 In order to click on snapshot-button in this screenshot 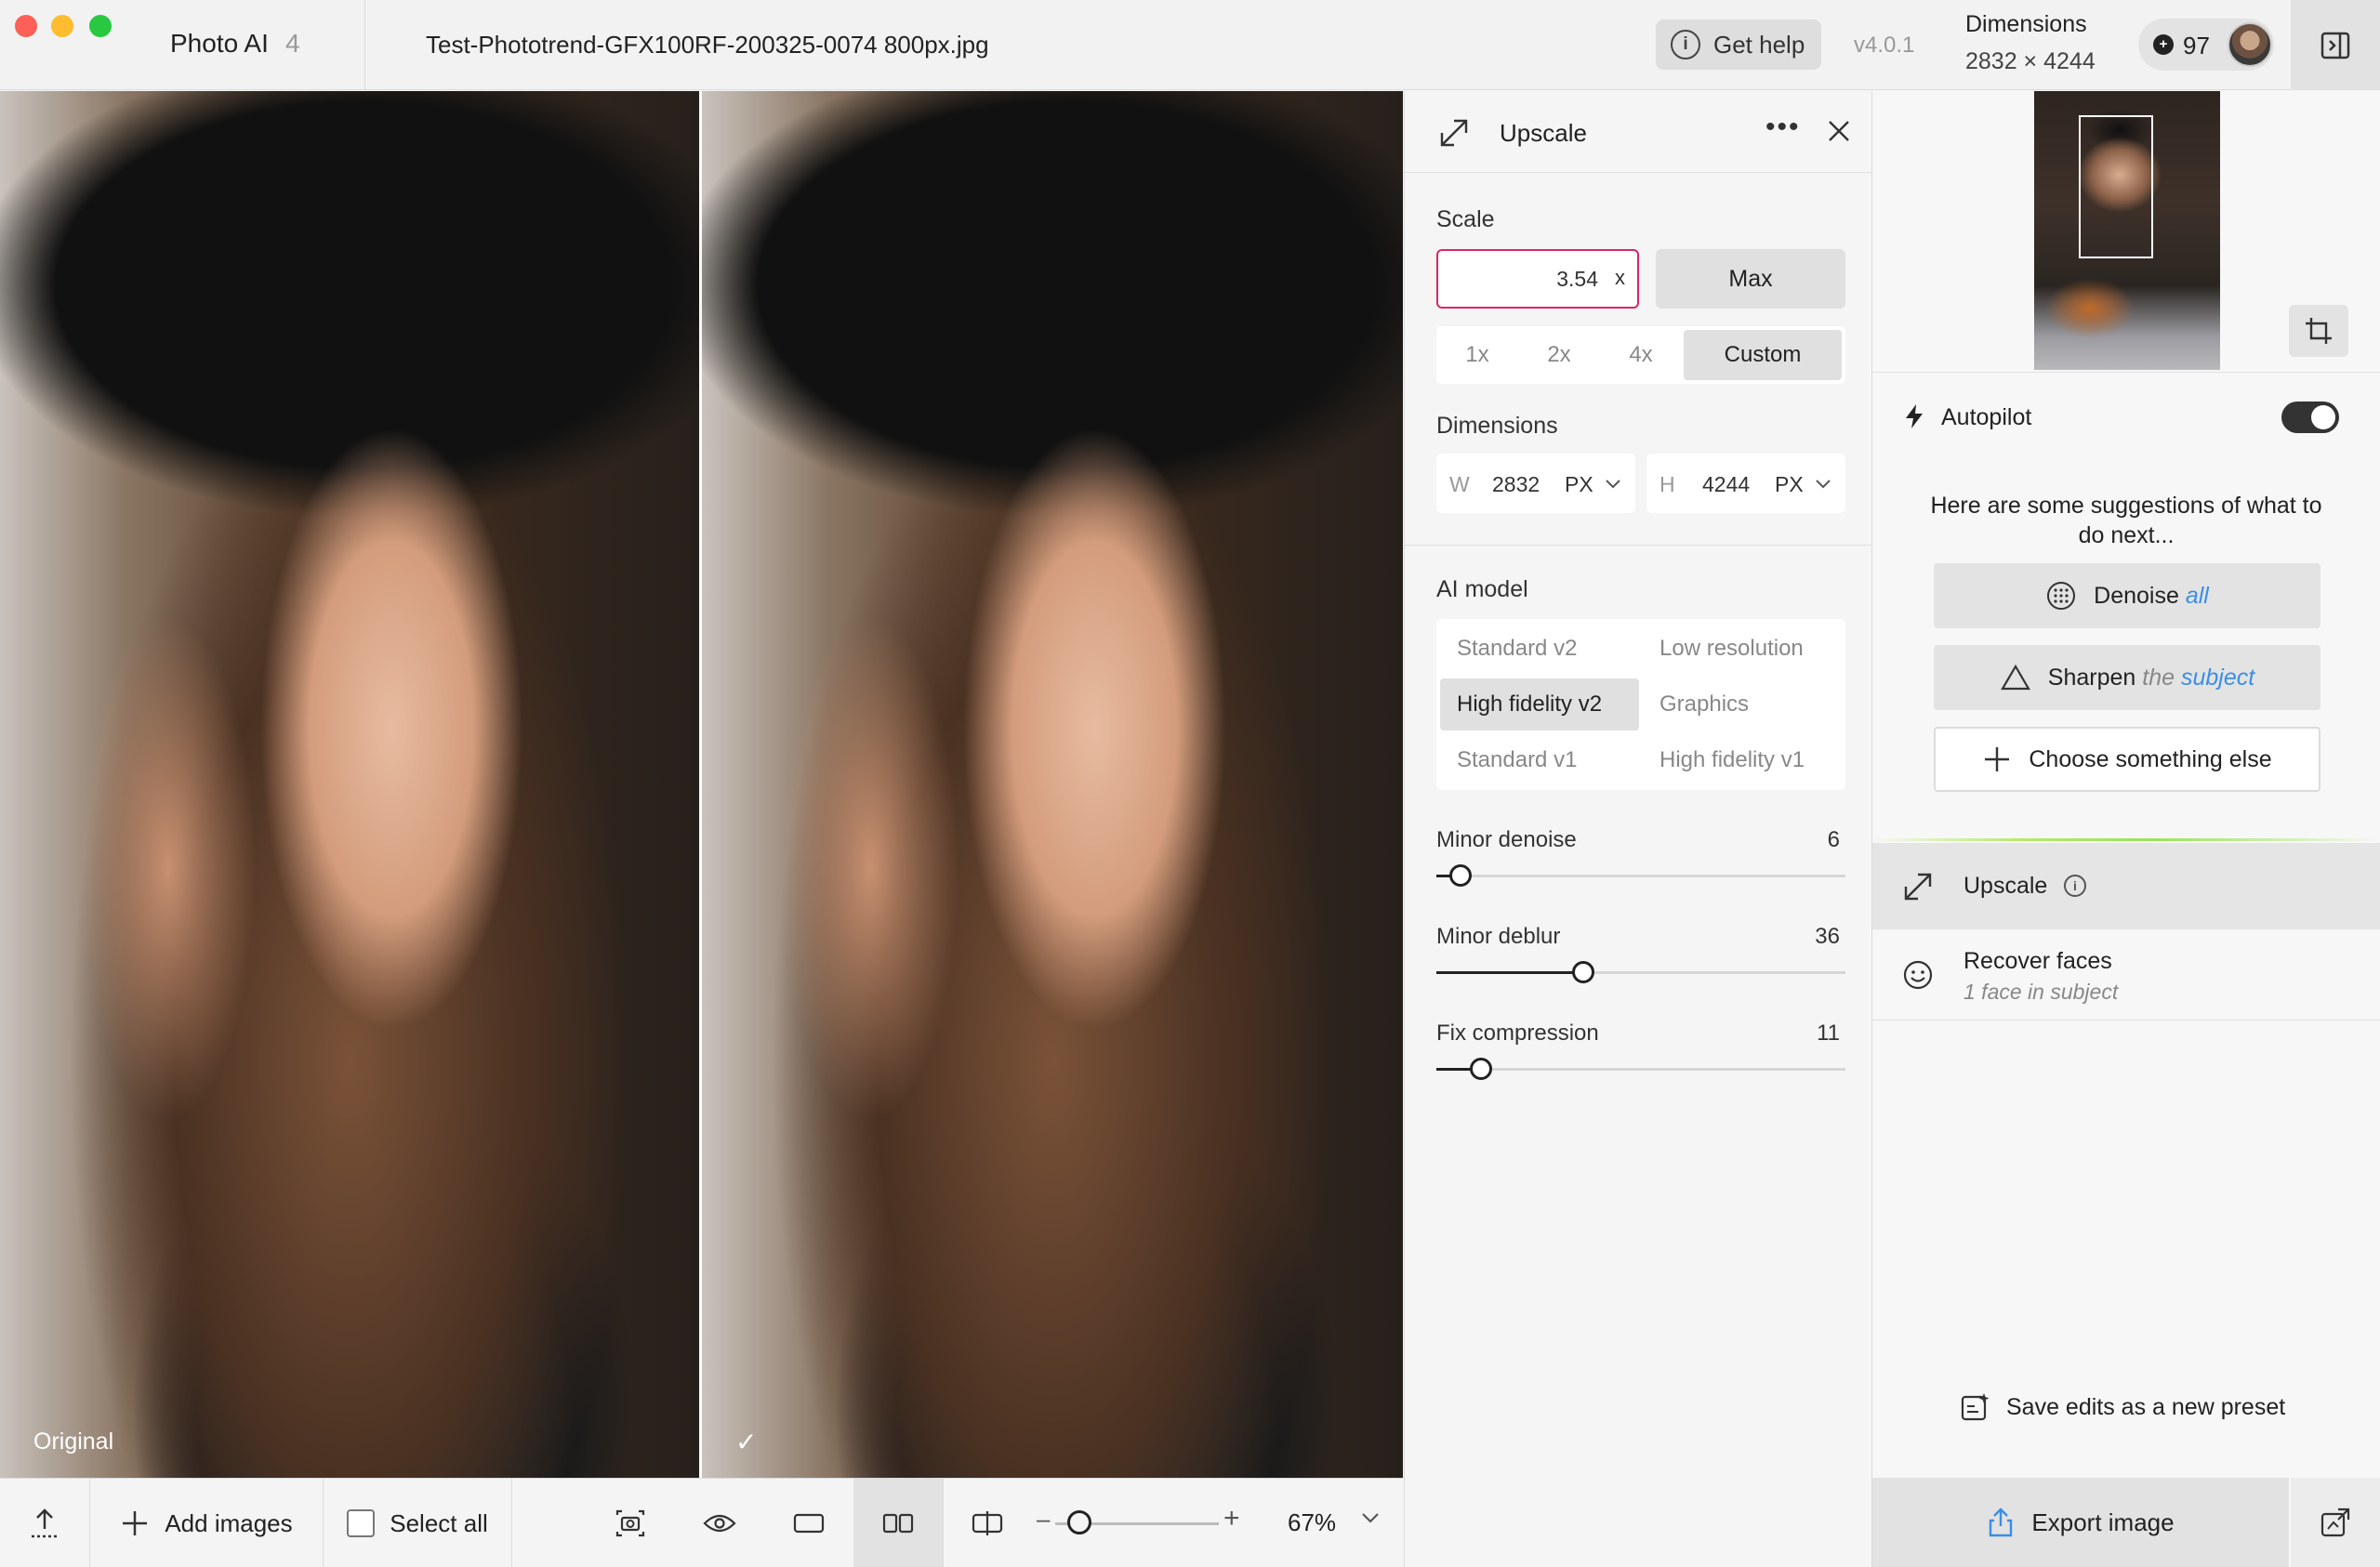, I will do `click(630, 1523)`.